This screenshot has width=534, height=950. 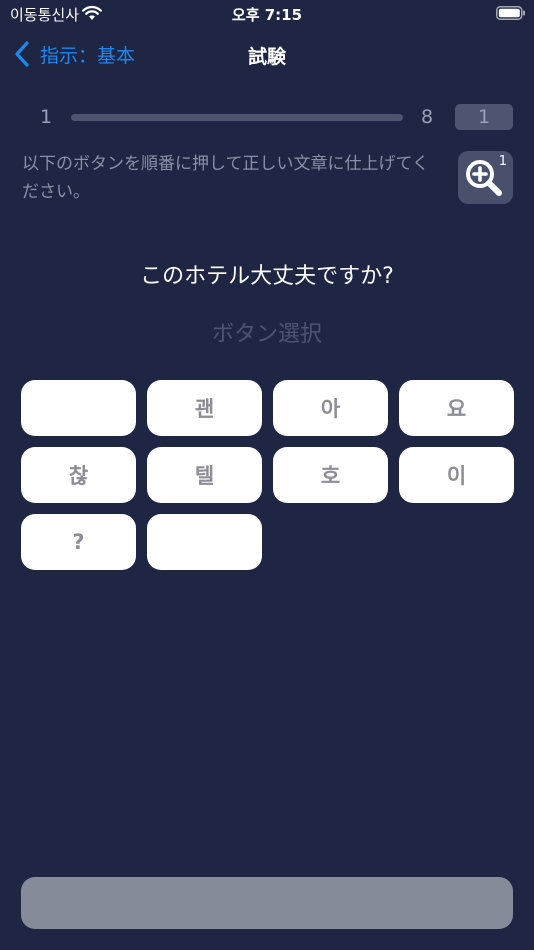 I want to click on word-button: 아, so click(x=330, y=408).